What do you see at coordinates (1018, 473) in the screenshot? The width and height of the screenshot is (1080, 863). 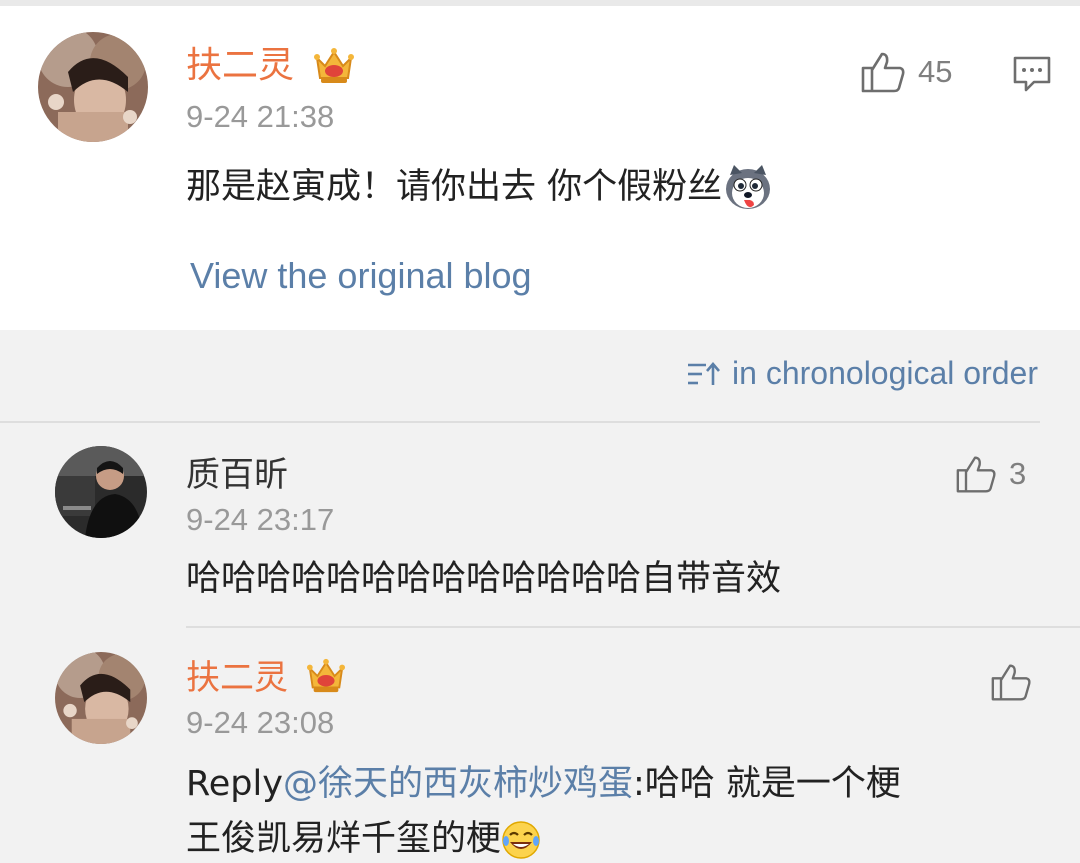 I see `like-count: 3` at bounding box center [1018, 473].